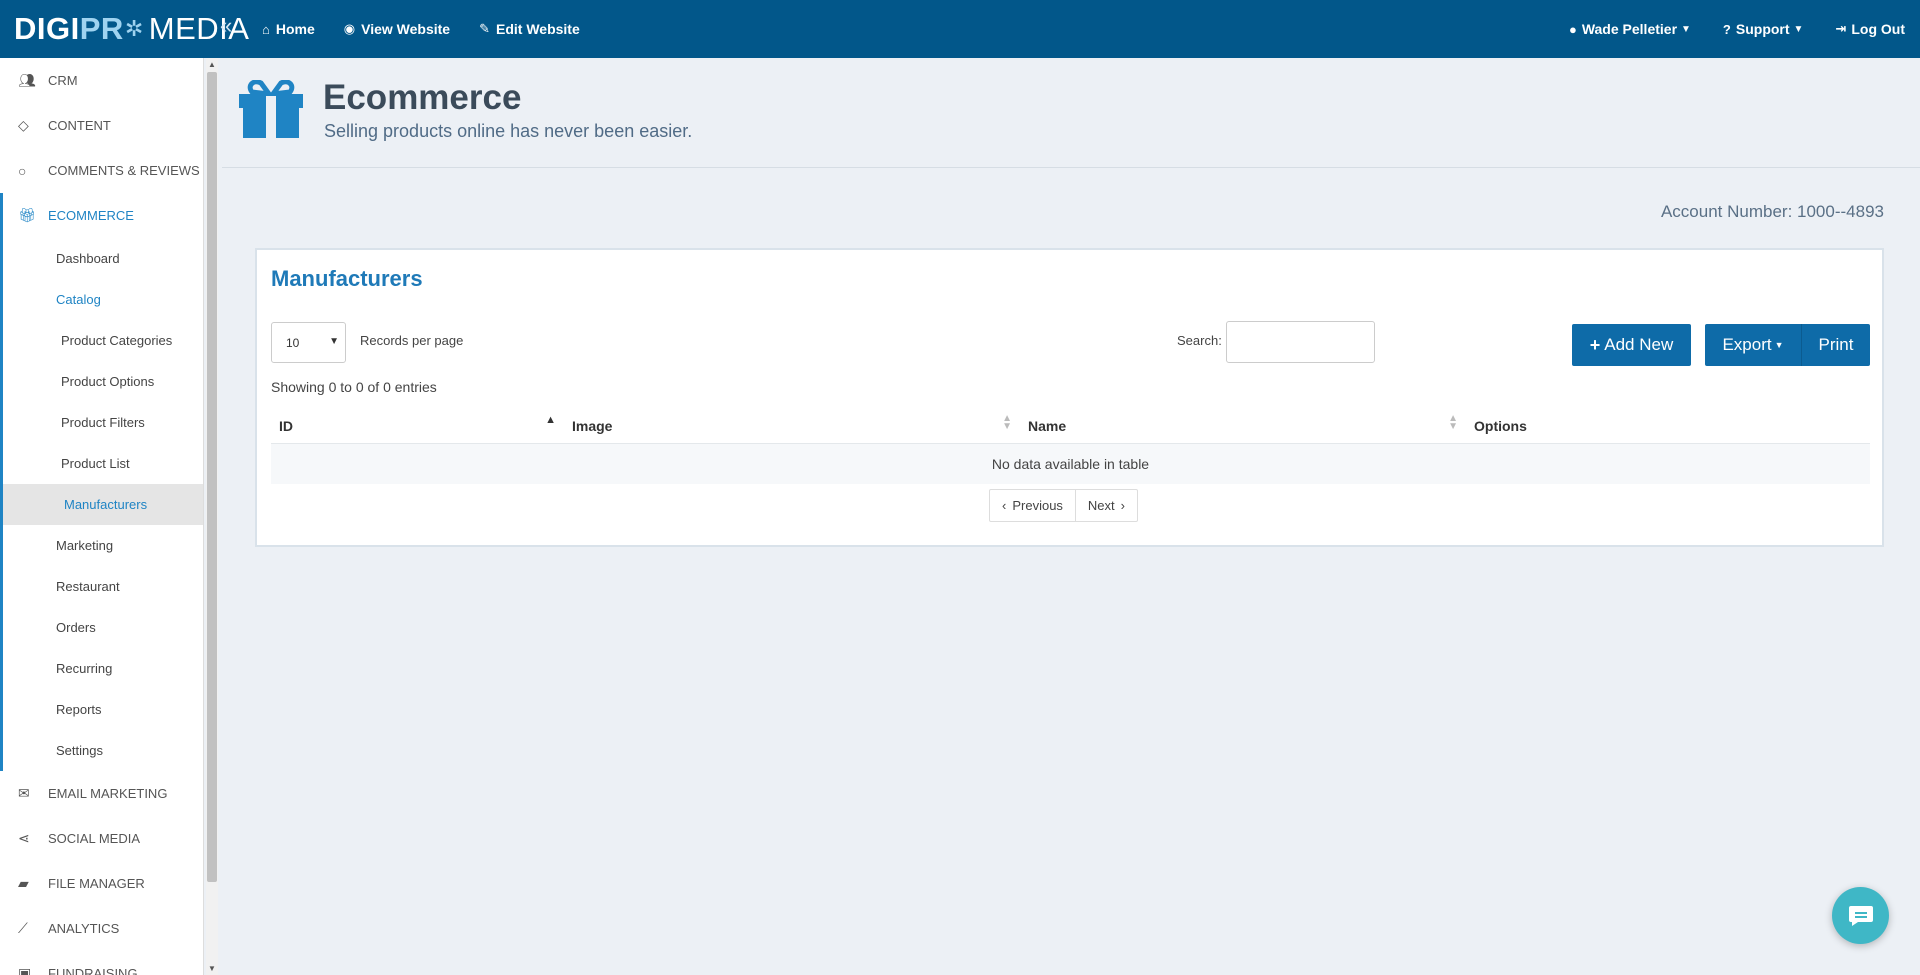  Describe the element at coordinates (212, 477) in the screenshot. I see `scrollbar-thumb` at that location.